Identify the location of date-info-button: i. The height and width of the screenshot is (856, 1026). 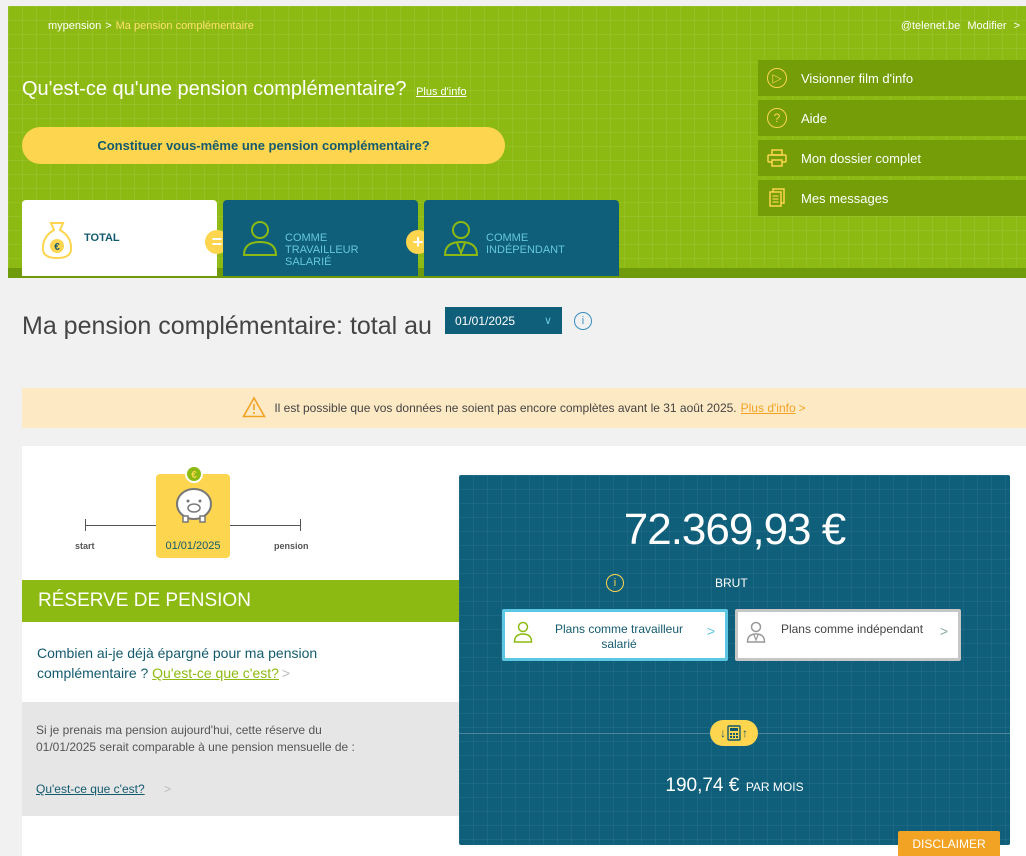
(583, 321).